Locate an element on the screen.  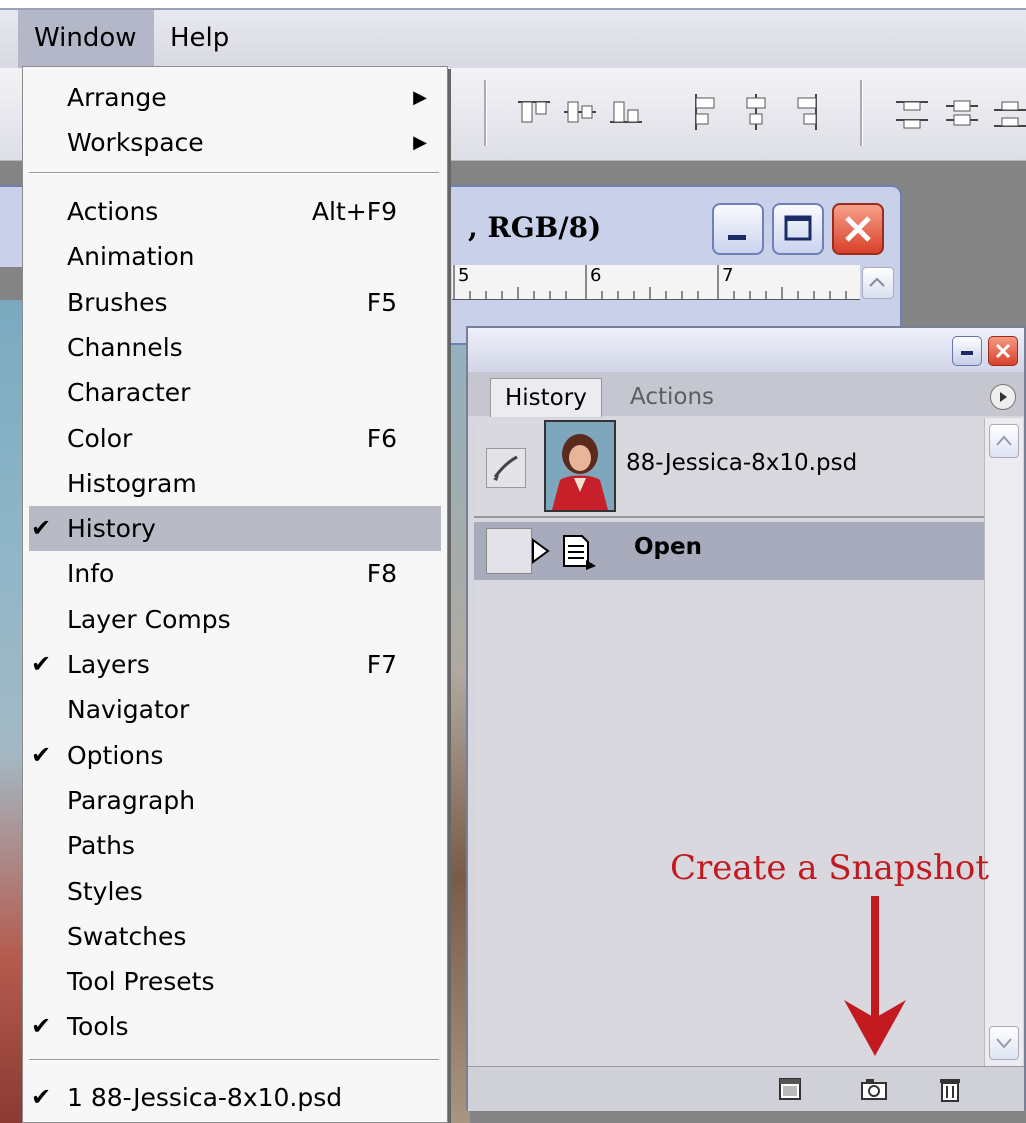
menu-item-recent-document: ✔ 1 88-Jessica-8x10.psd is located at coordinates (235, 1097).